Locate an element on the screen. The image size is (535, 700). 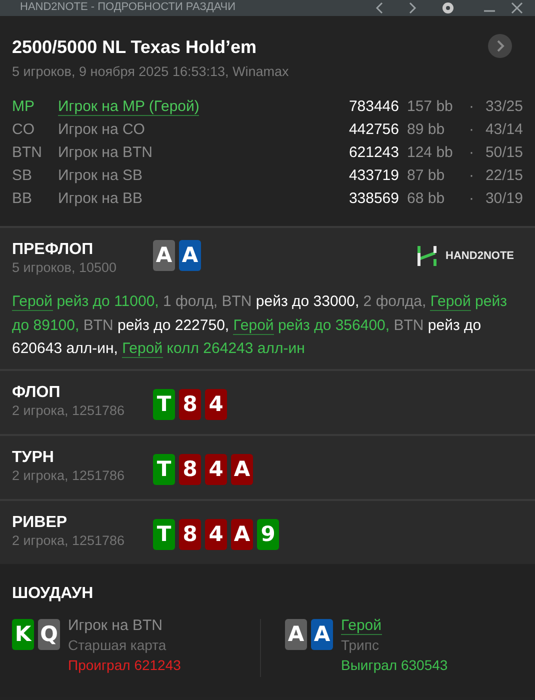
showdown-title: ШОУДАУН is located at coordinates (53, 593).